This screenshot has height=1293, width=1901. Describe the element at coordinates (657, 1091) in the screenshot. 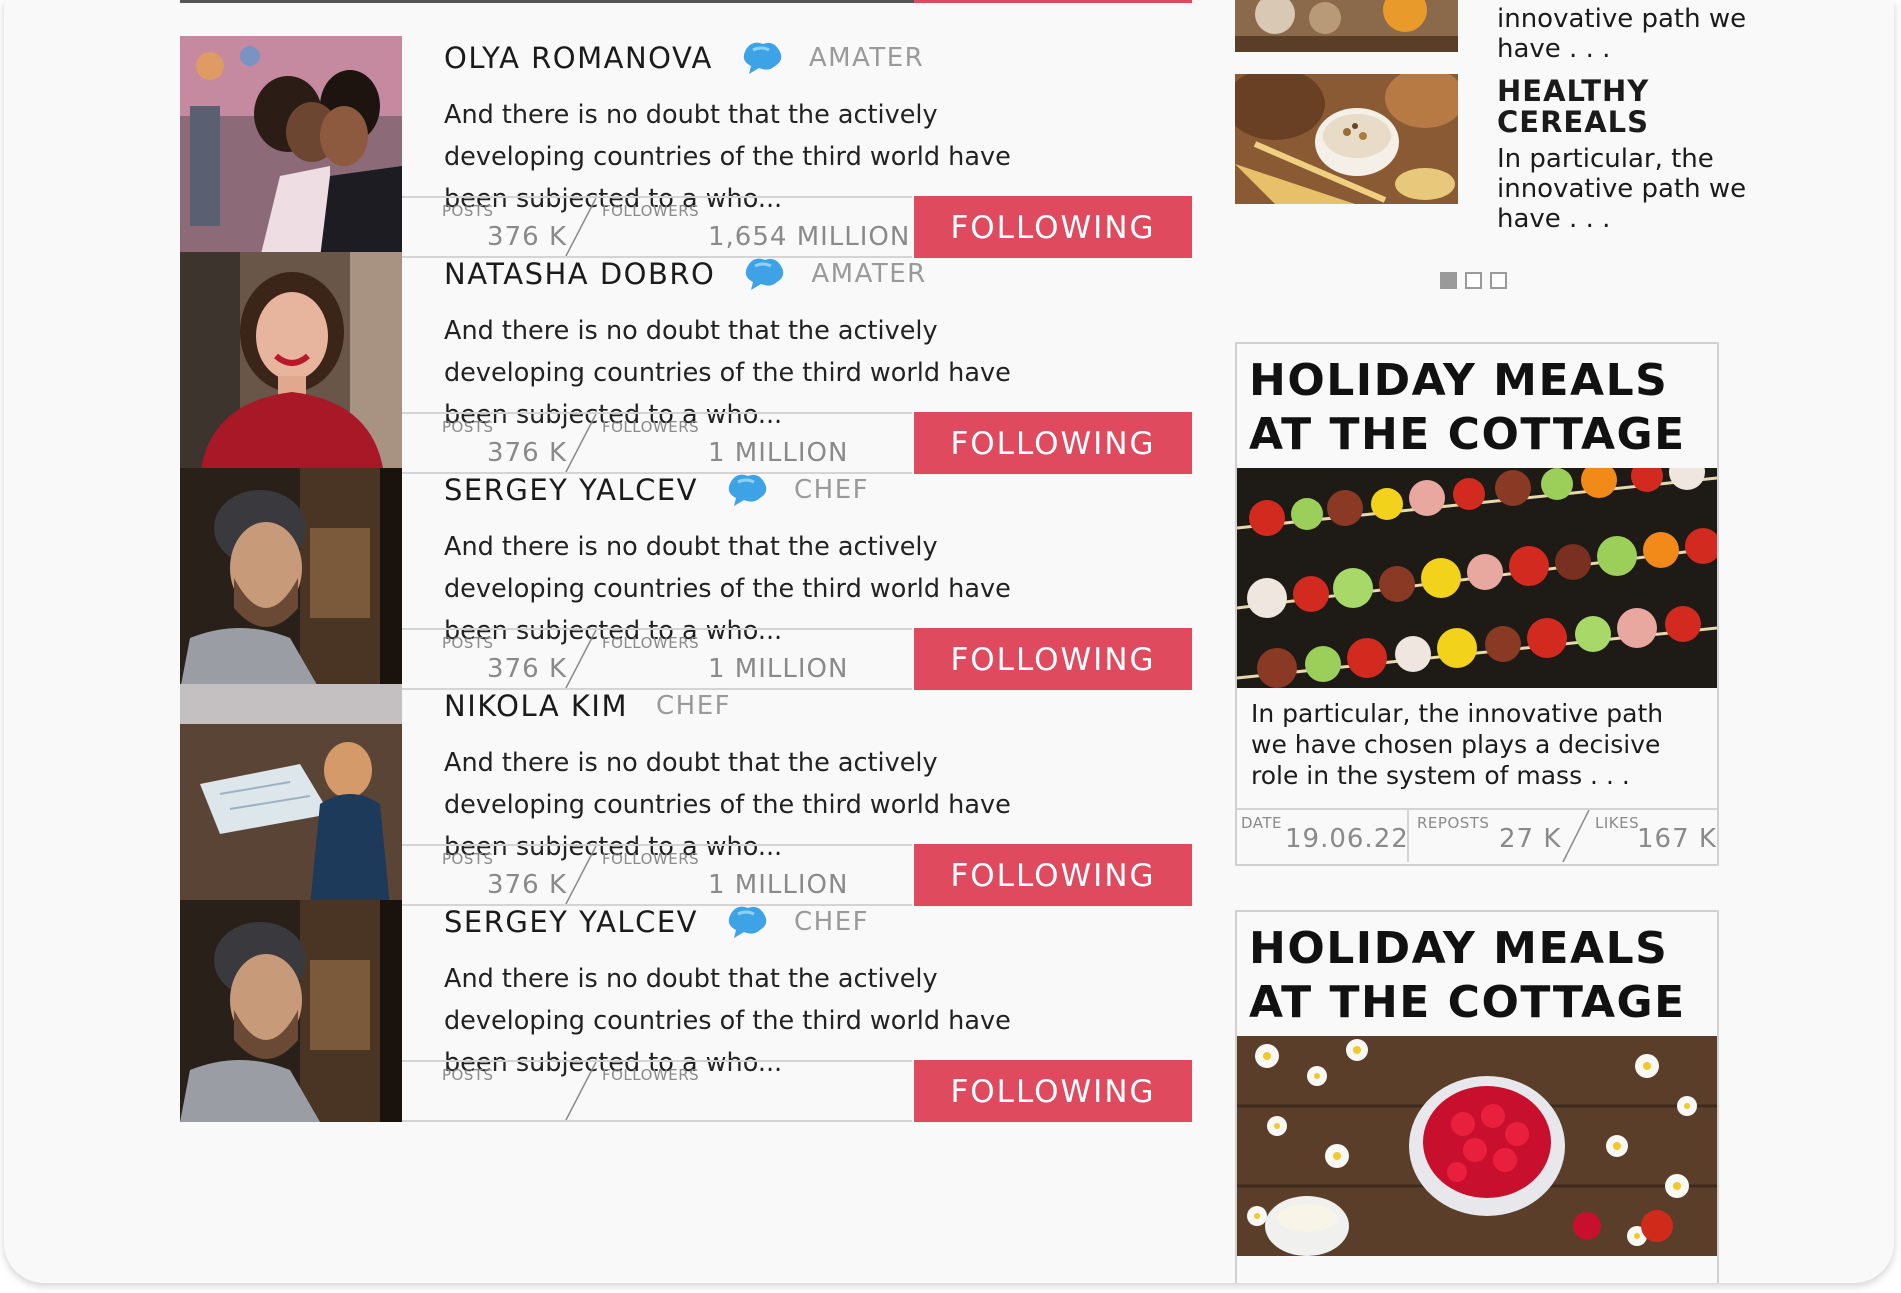

I see `profile-stats: POSTS FOLLOWERS` at that location.